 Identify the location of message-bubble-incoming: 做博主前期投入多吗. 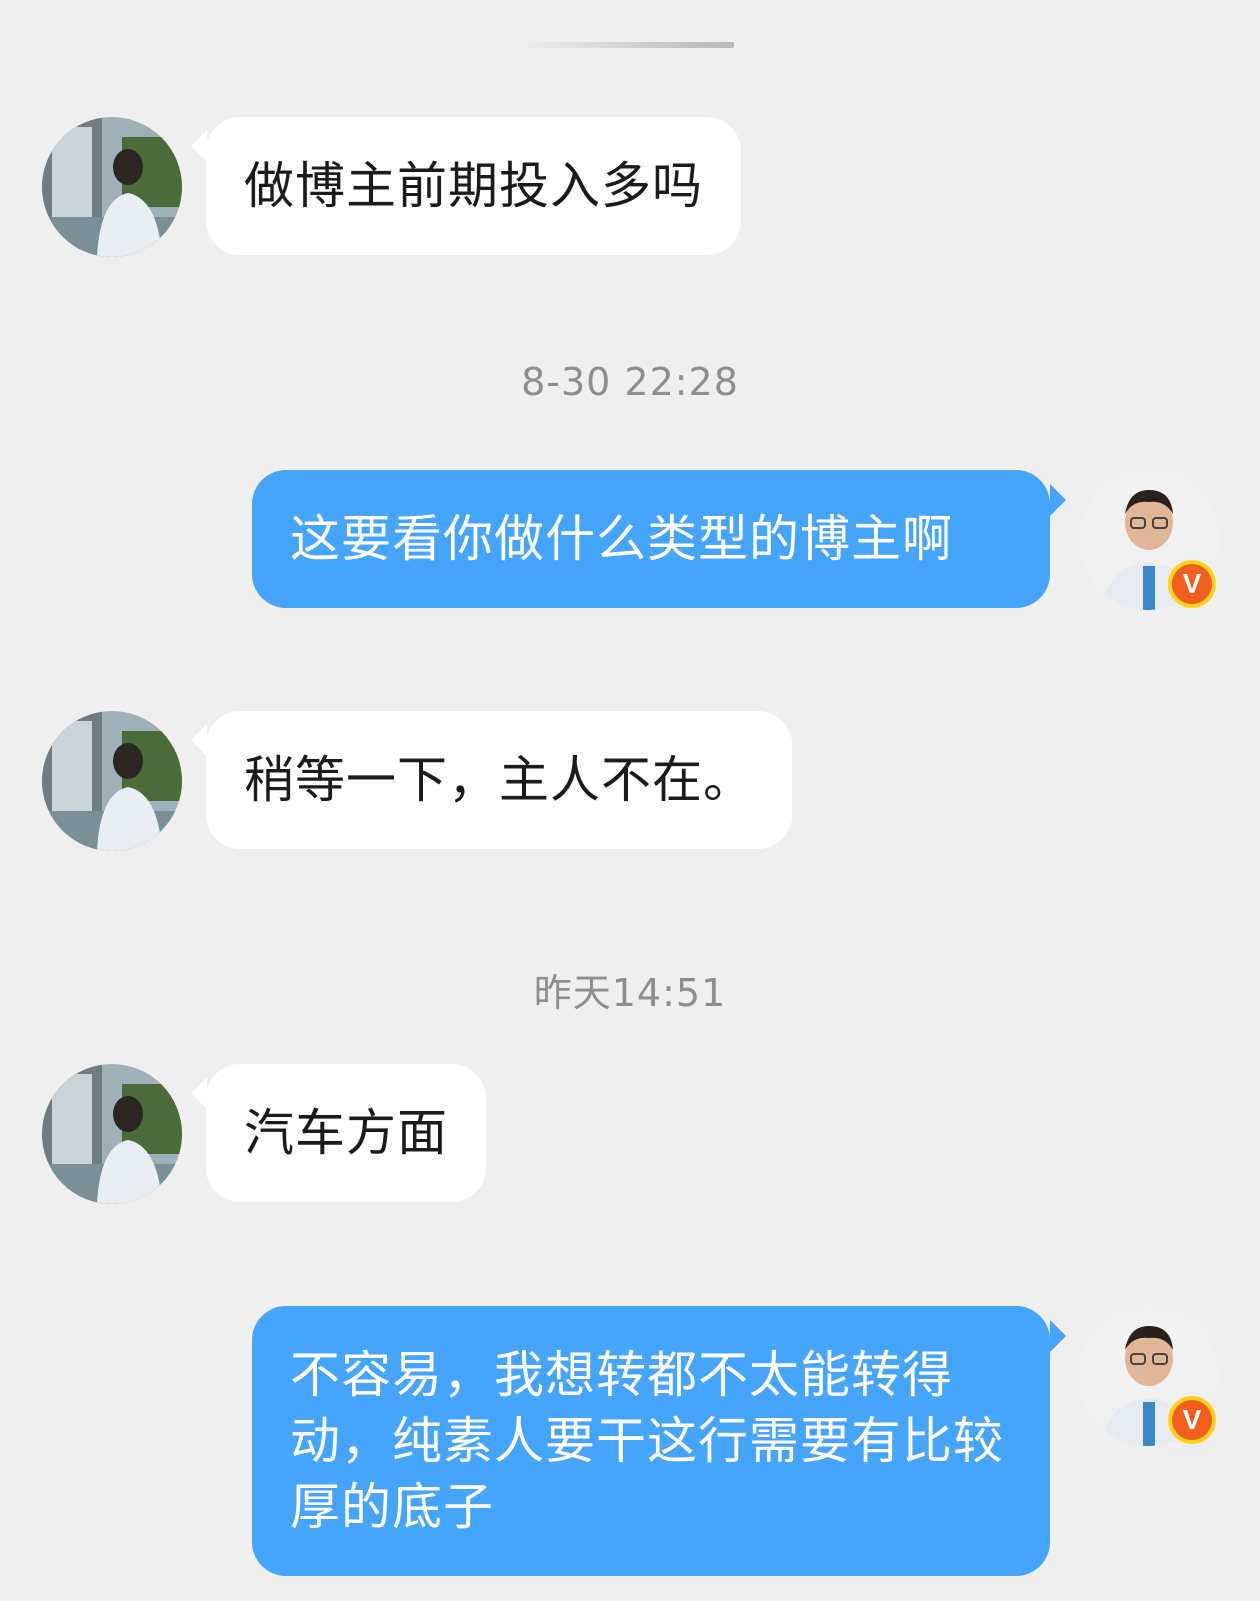
(473, 186).